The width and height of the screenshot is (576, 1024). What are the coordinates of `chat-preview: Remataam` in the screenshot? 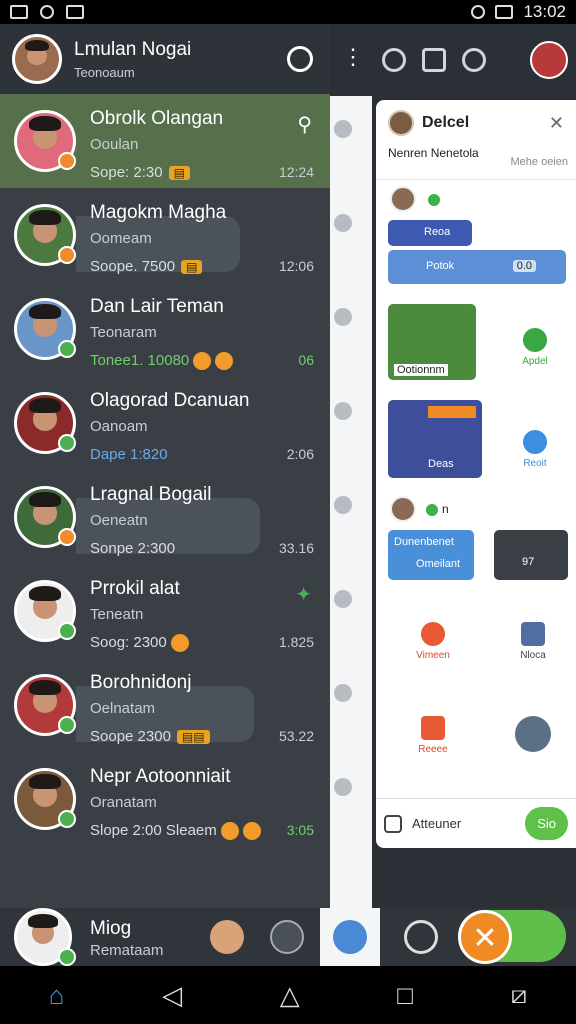 It's located at (127, 950).